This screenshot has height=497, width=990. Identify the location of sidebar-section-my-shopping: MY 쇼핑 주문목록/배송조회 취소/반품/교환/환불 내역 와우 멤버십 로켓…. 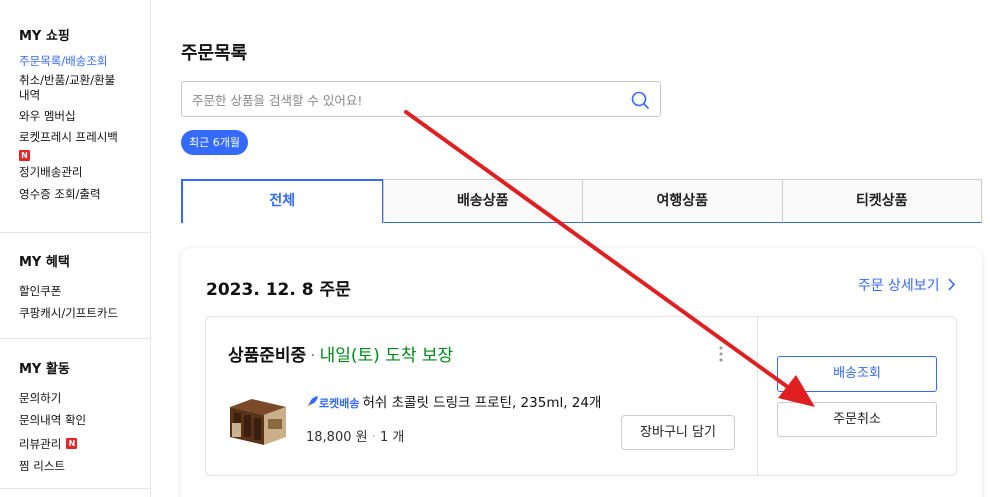
(75, 116).